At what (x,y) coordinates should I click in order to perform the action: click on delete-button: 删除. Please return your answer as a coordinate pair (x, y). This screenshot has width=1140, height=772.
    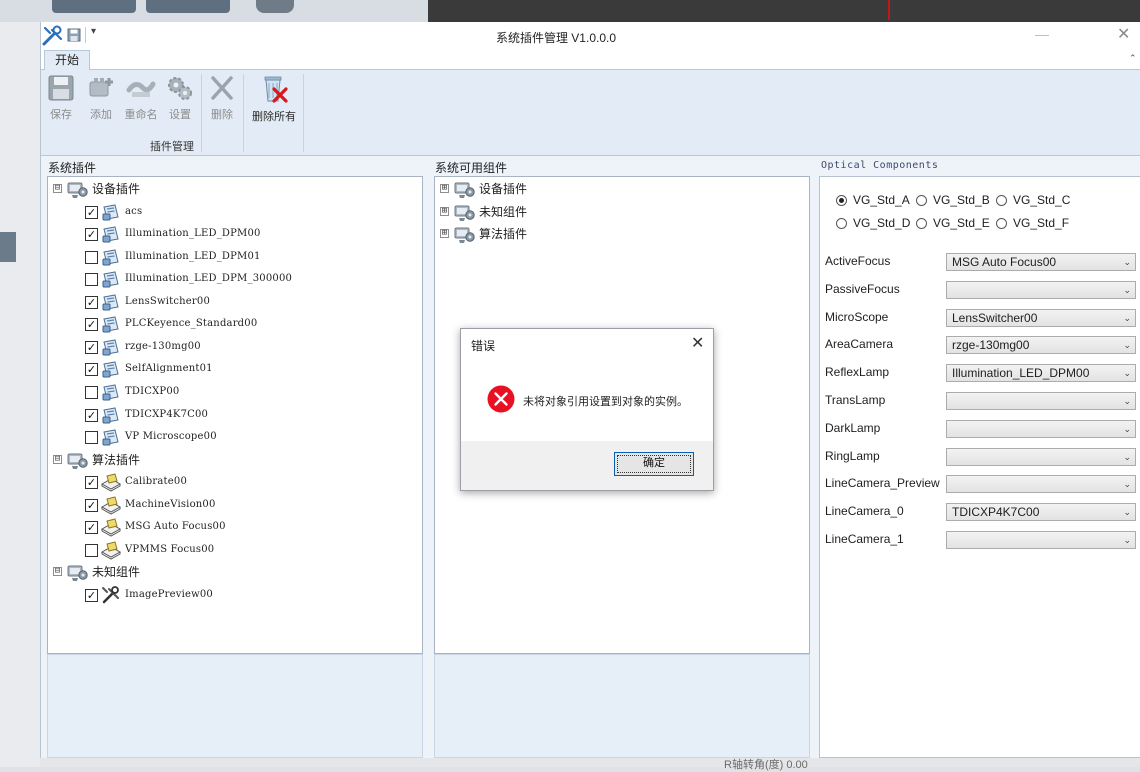
    Looking at the image, I should click on (222, 99).